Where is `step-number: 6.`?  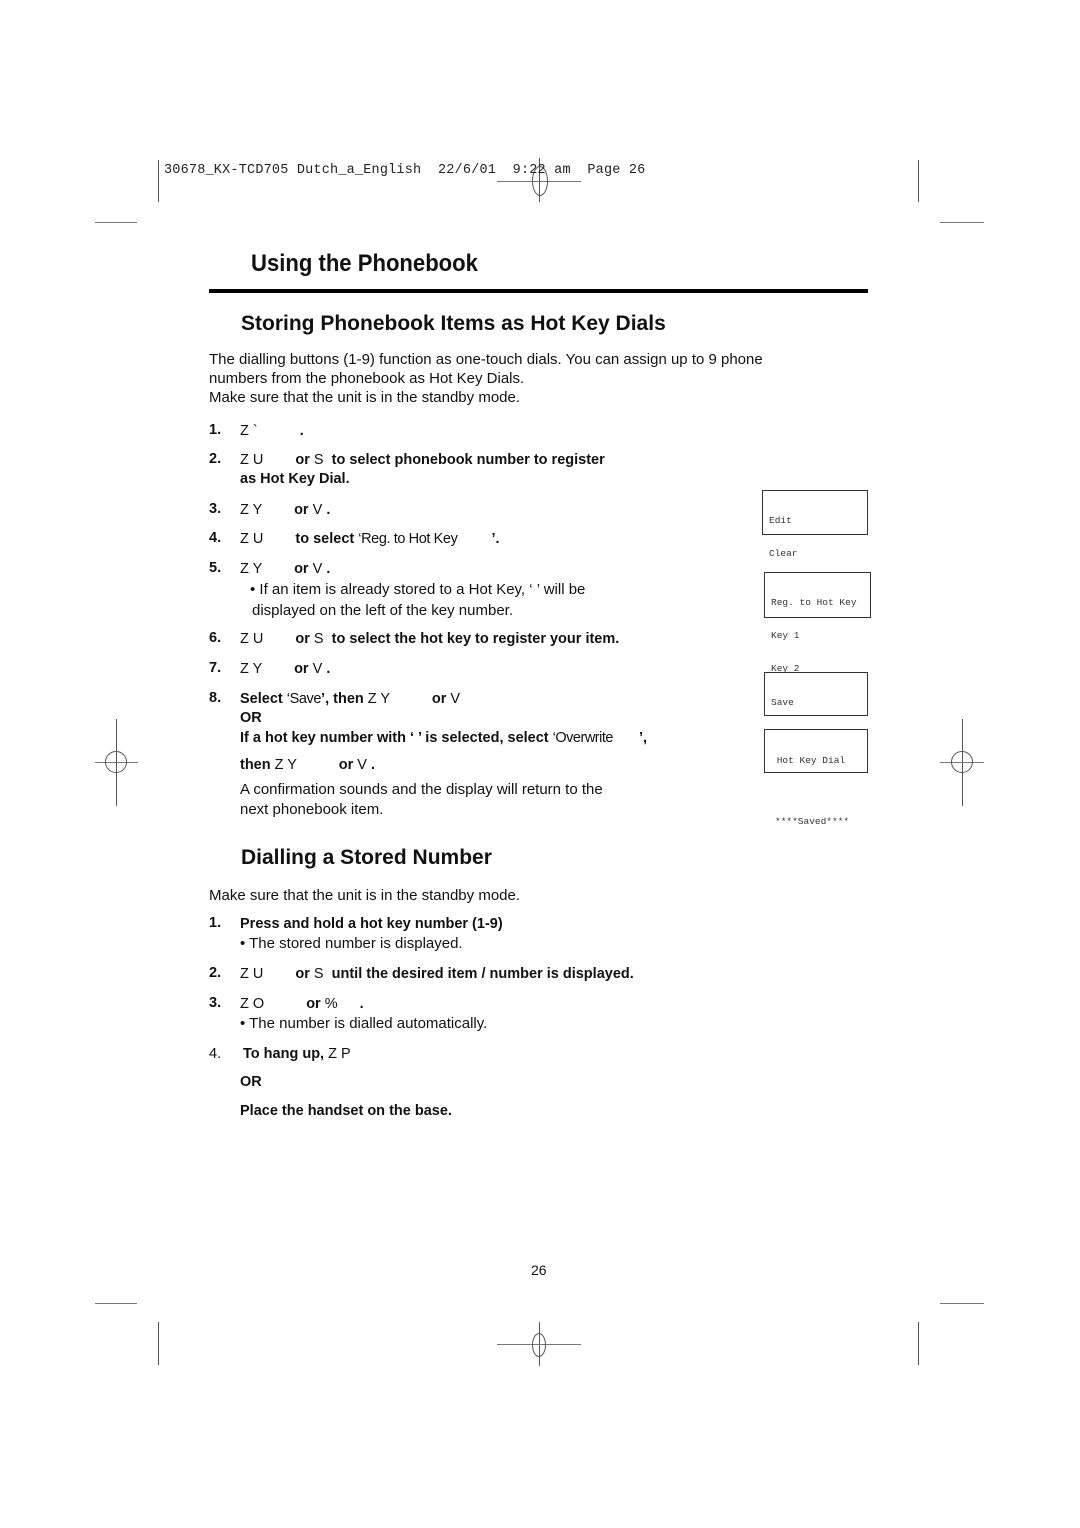 step-number: 6. is located at coordinates (215, 638).